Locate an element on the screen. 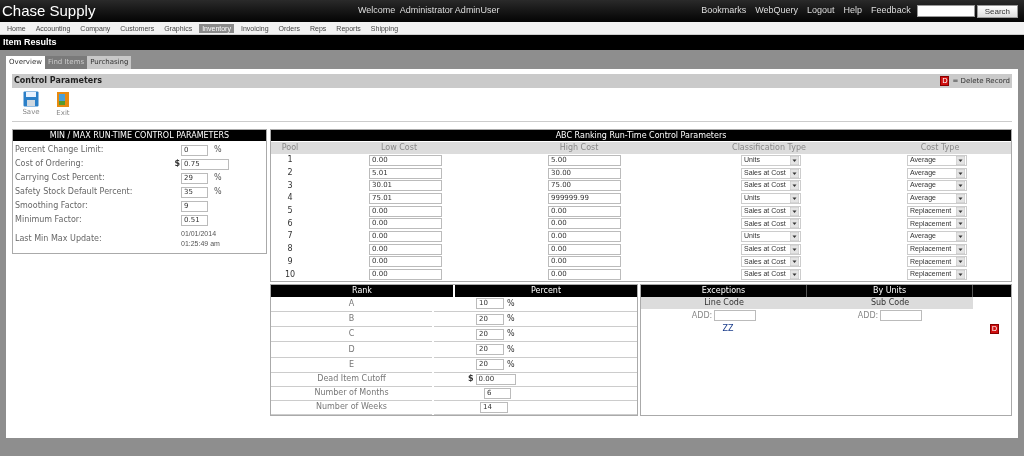 This screenshot has height=456, width=1024. pool-number: 4 is located at coordinates (290, 198).